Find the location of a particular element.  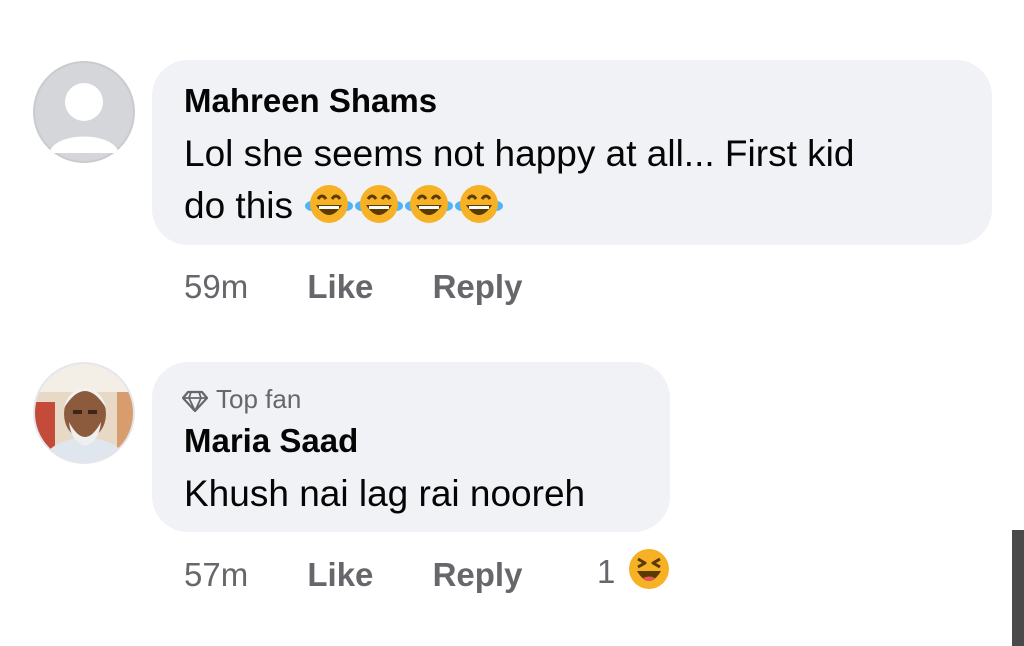

comment-text-line2-label: do this is located at coordinates (239, 205).